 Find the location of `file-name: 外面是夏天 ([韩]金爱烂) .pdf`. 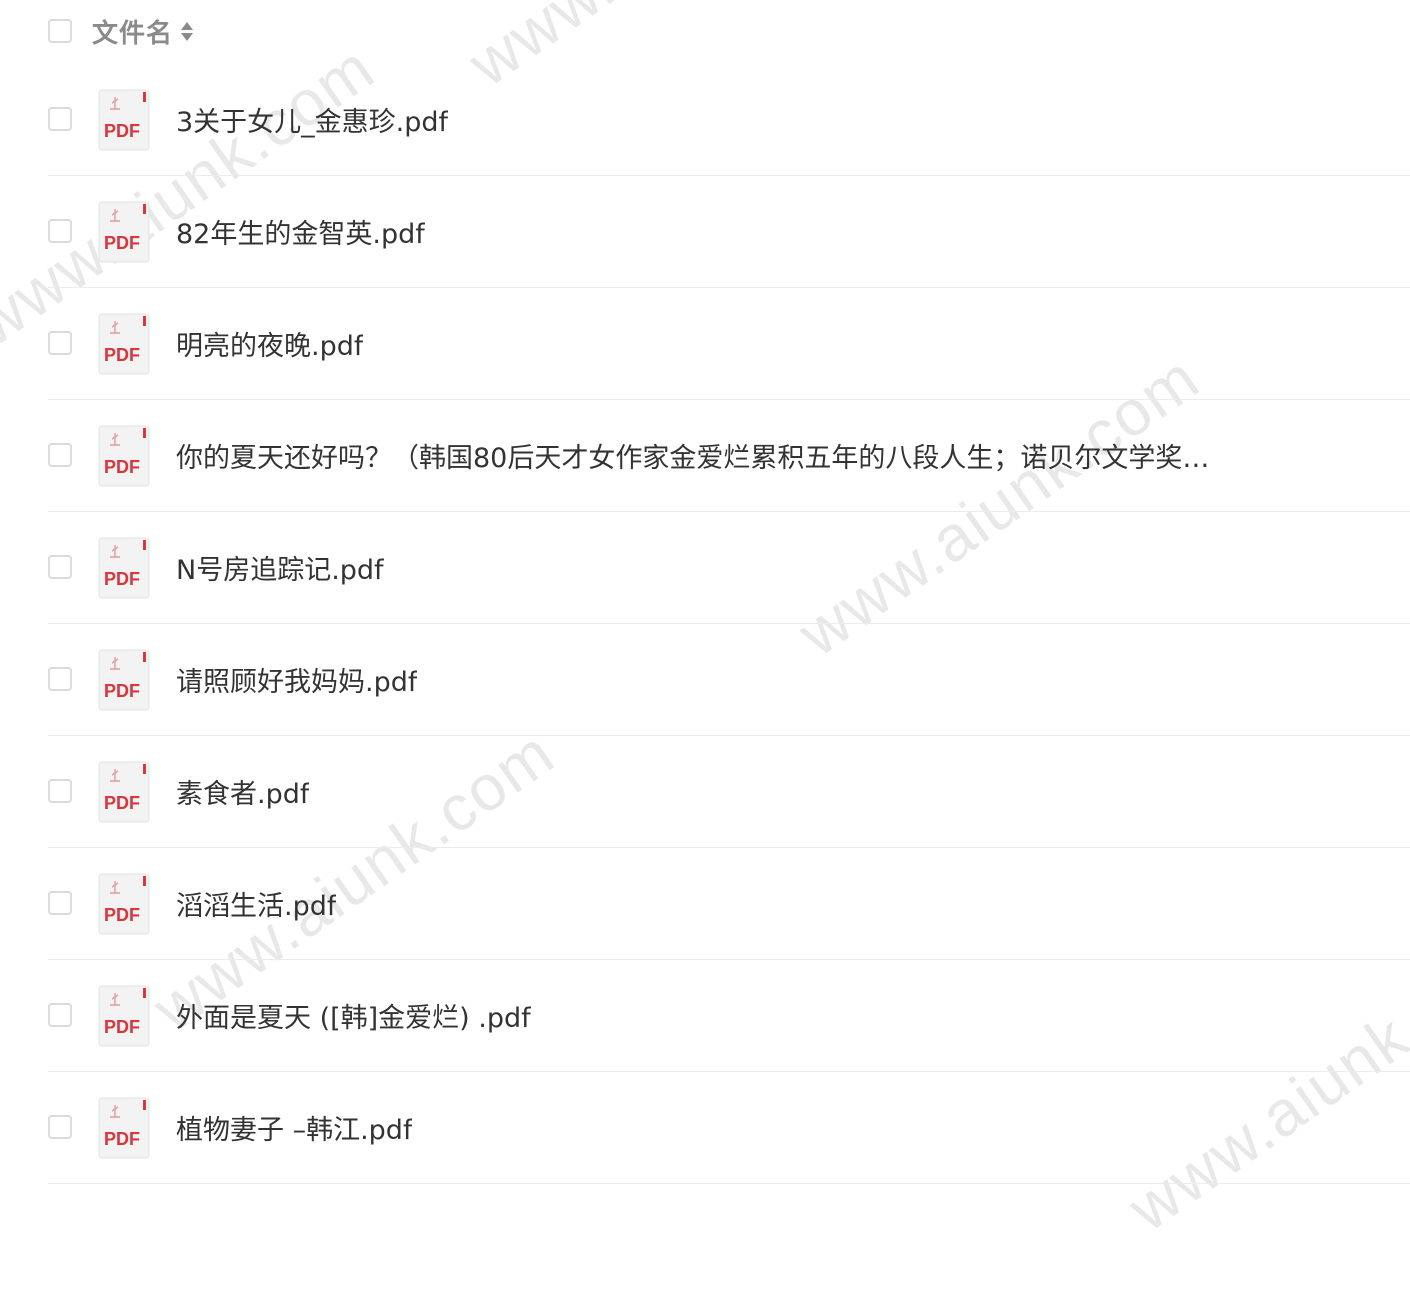

file-name: 外面是夏天 ([韩]金爱烂) .pdf is located at coordinates (353, 1015).